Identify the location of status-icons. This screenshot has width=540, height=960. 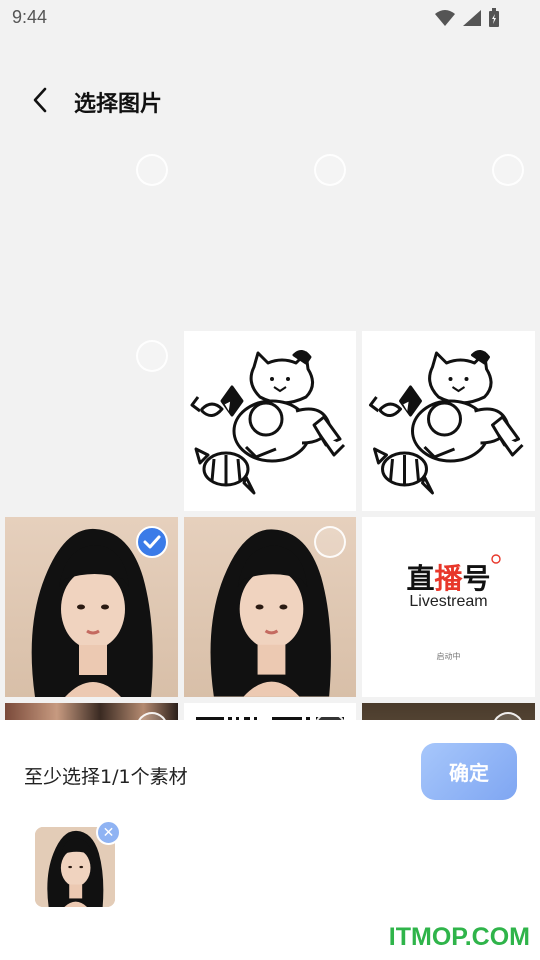
(467, 18).